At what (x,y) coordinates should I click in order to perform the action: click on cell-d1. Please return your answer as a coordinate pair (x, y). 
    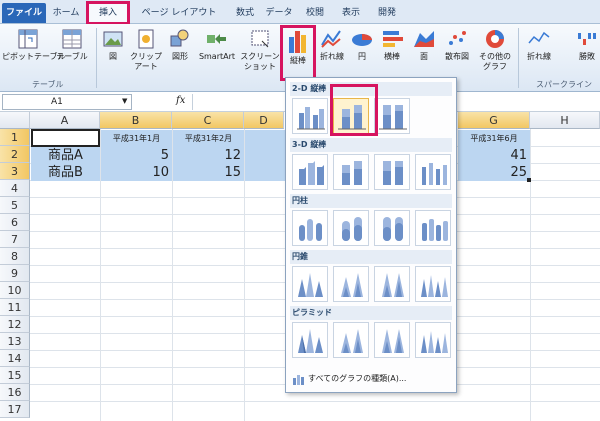
    Looking at the image, I should click on (265, 138).